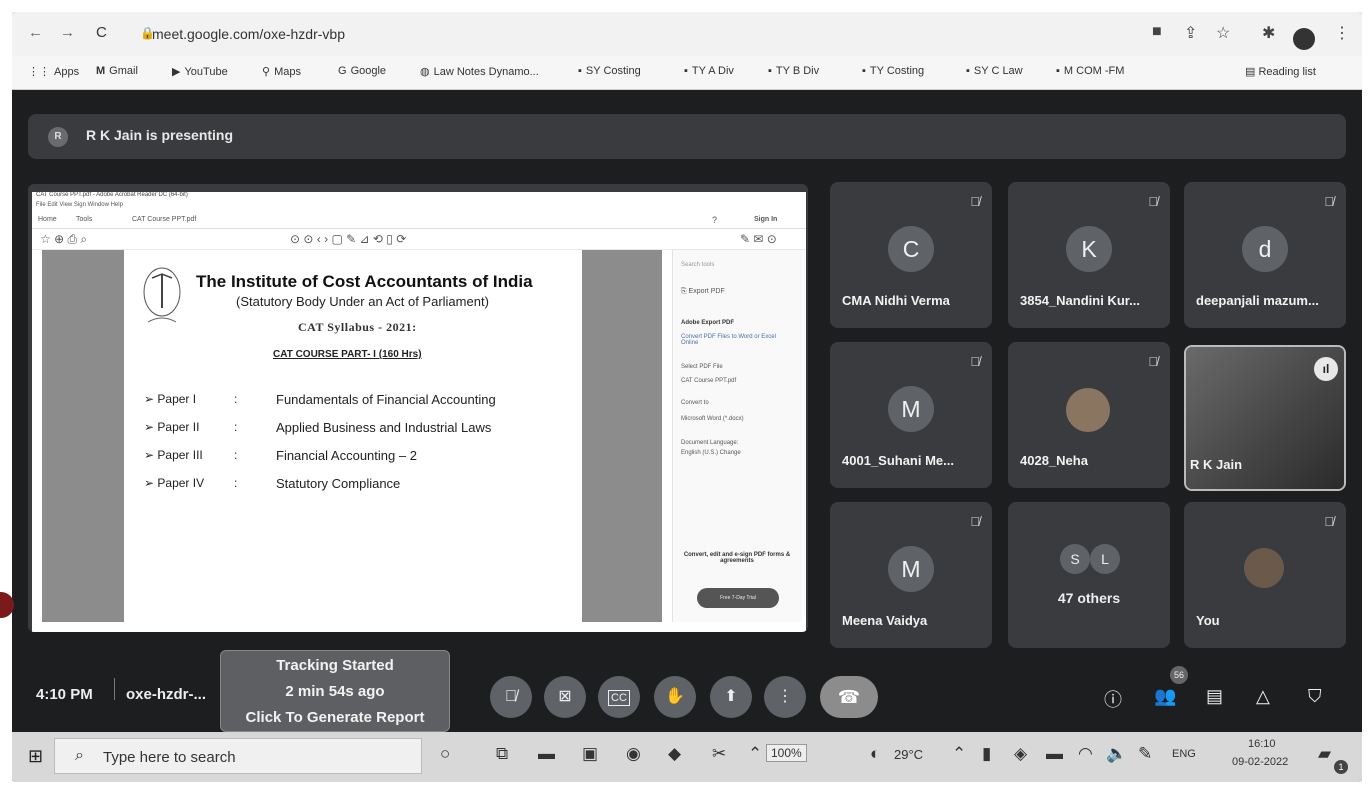 Image resolution: width=1370 pixels, height=786 pixels. What do you see at coordinates (248, 34) in the screenshot?
I see `address-bar: meet.google.com/oxe-hzdr-vbp` at bounding box center [248, 34].